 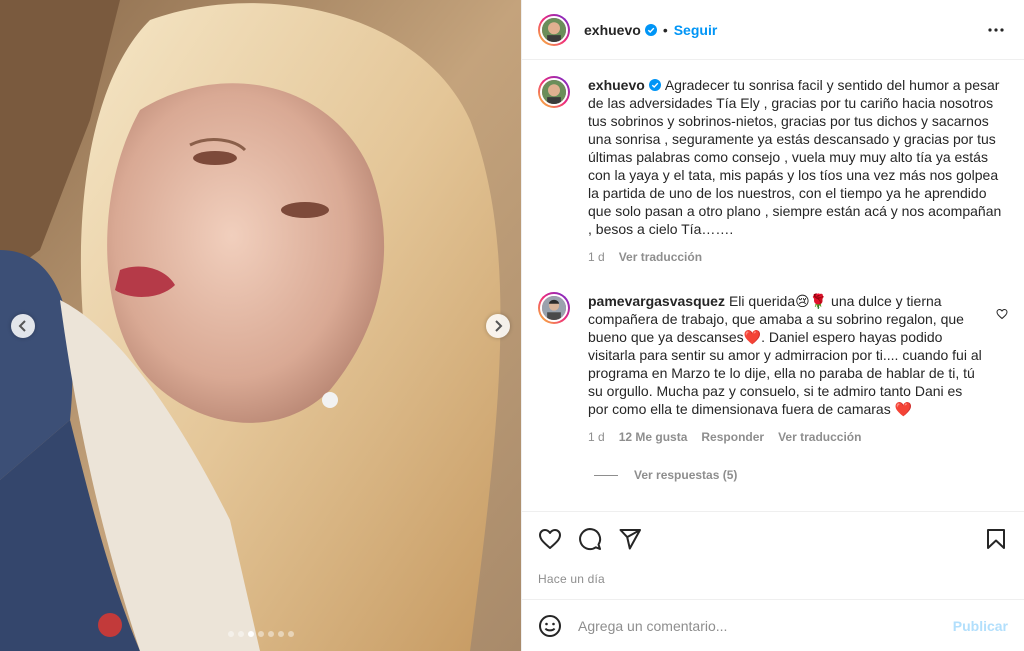 I want to click on commenter-avatar-image, so click(x=554, y=308).